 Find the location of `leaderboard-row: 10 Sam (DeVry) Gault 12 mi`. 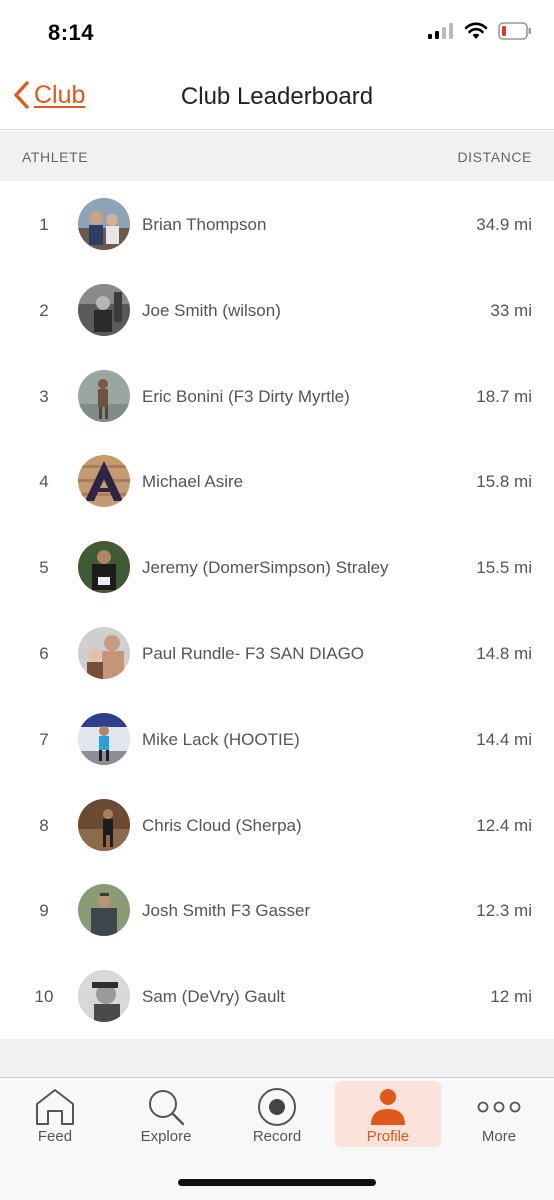

leaderboard-row: 10 Sam (DeVry) Gault 12 mi is located at coordinates (277, 996).